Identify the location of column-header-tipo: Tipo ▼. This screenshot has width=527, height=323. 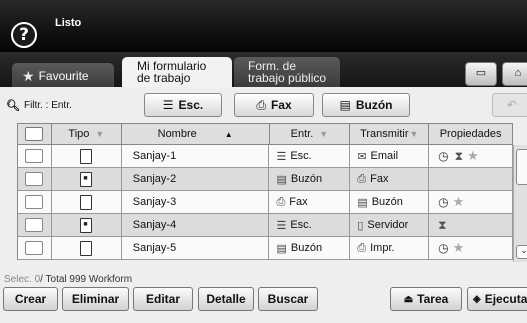
(86, 134).